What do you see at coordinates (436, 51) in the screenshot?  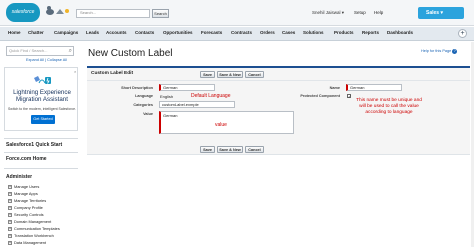 I see `help-for-page-label: Help for this Page` at bounding box center [436, 51].